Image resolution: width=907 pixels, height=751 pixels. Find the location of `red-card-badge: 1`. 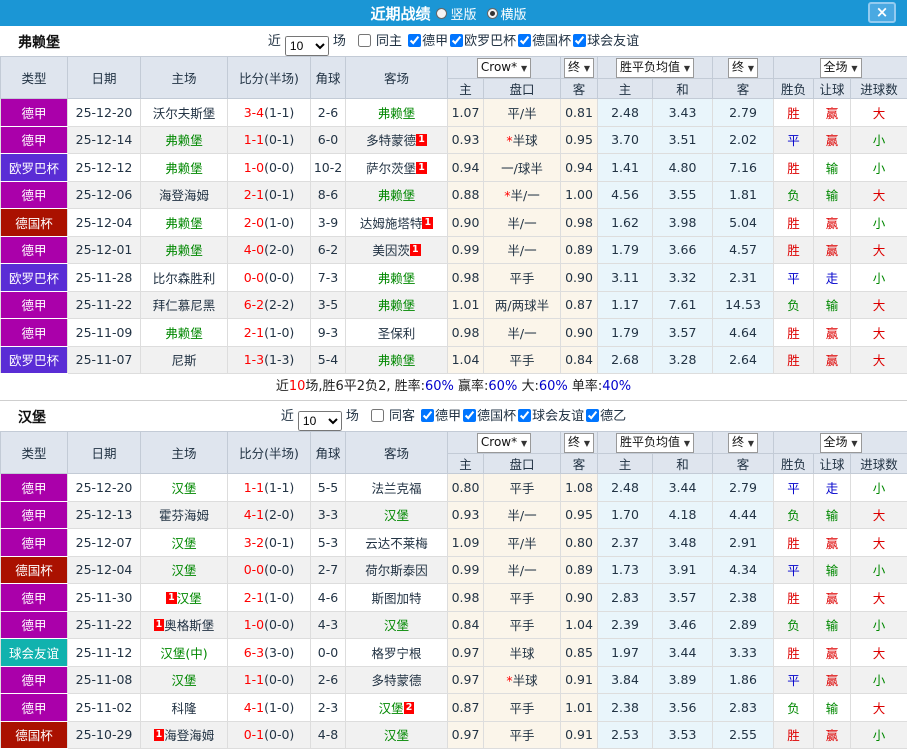

red-card-badge: 1 is located at coordinates (159, 735).